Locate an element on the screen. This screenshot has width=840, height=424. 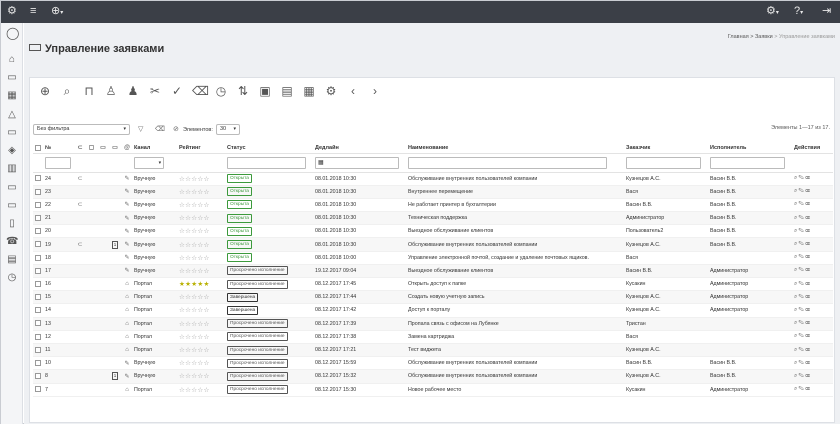
settings-icon: ⚙▾ is located at coordinates (772, 12).